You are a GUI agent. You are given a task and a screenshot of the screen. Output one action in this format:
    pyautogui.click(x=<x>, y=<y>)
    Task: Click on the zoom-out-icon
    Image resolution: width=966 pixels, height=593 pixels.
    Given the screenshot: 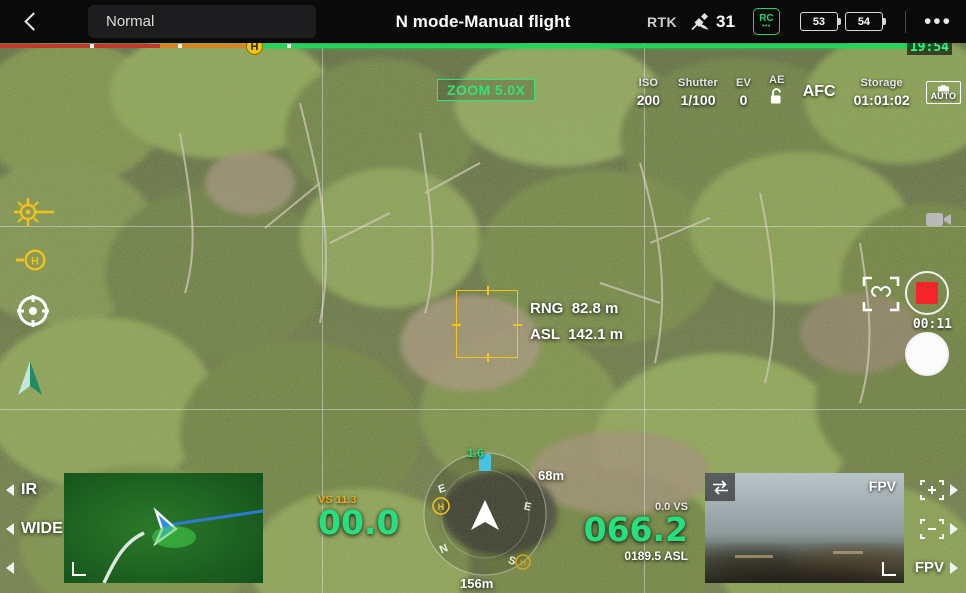 What is the action you would take?
    pyautogui.click(x=932, y=528)
    